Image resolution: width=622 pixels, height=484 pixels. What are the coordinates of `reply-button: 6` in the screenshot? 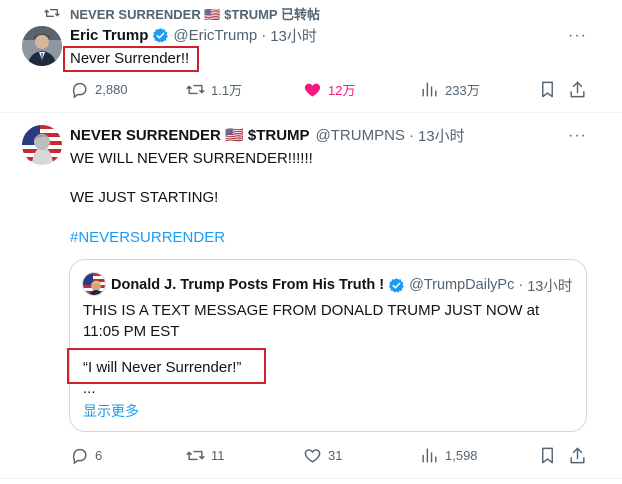 It's located at (86, 455).